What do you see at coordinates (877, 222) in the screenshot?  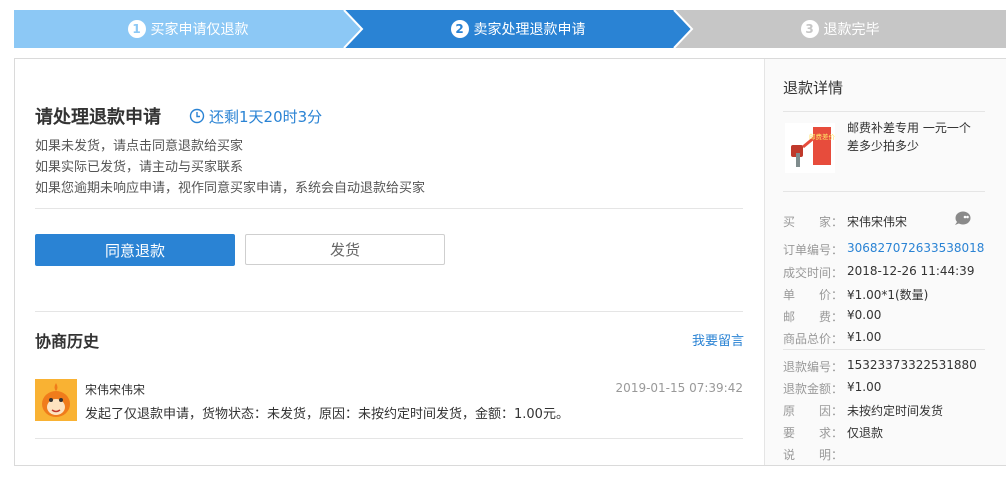 I see `buyer-name: 宋伟宋伟宋` at bounding box center [877, 222].